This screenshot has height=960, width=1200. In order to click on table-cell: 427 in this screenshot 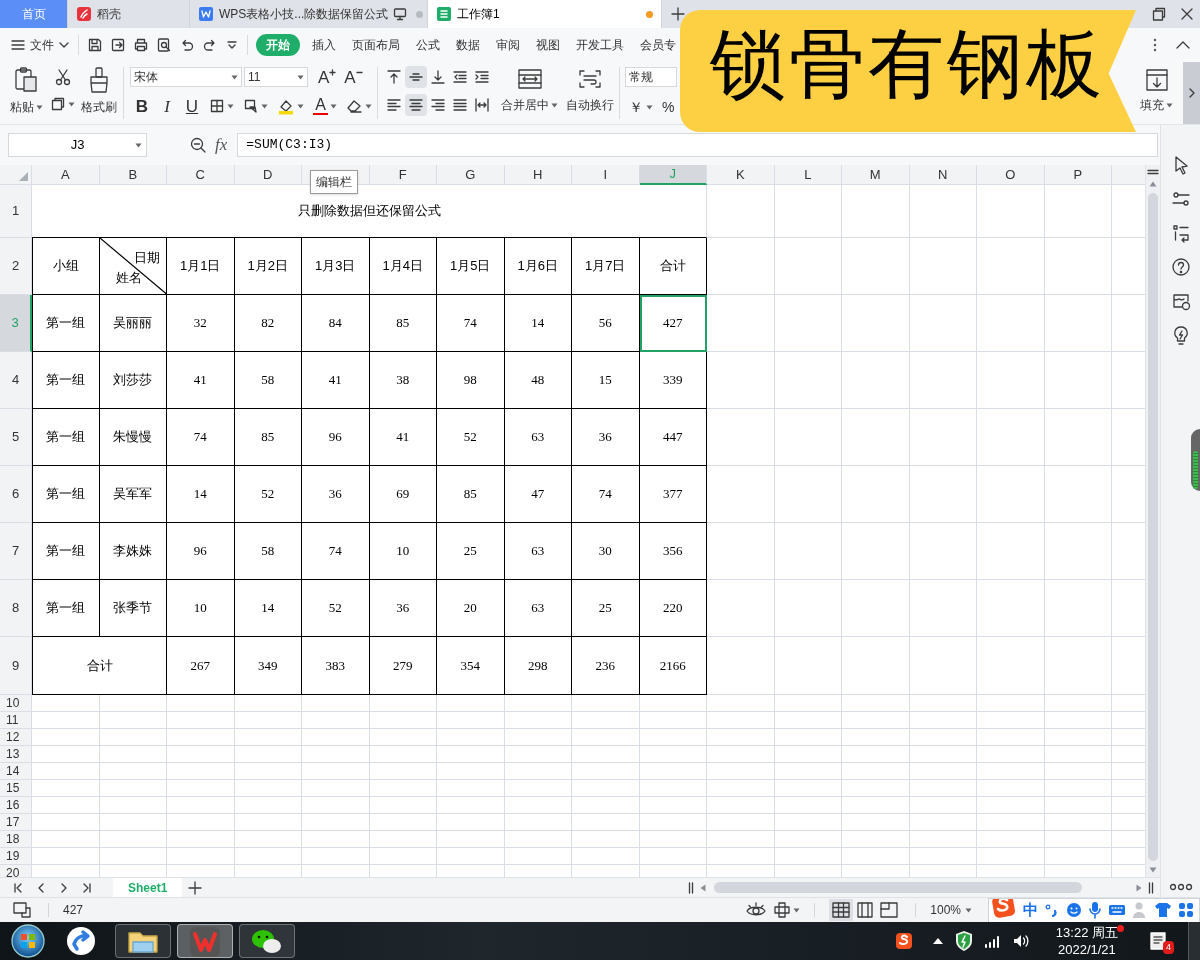, I will do `click(673, 323)`.